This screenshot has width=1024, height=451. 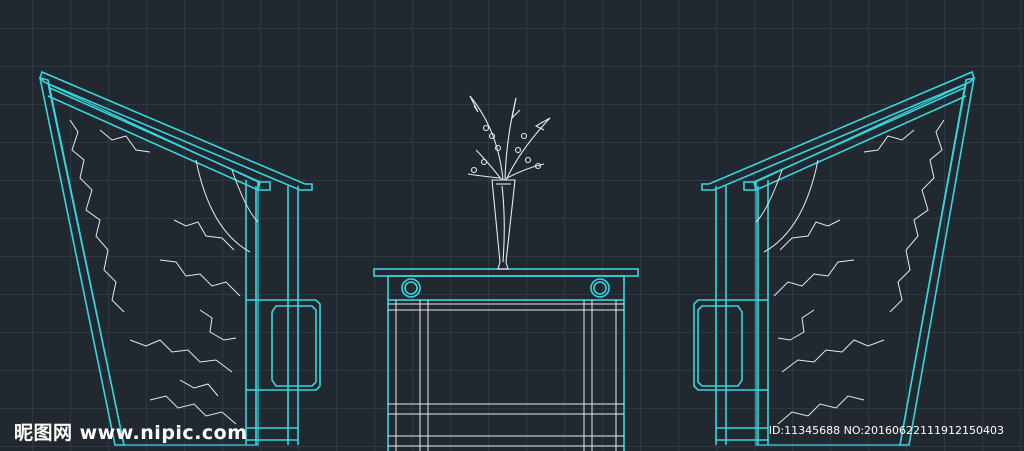 I want to click on image-id-watermark: ID:11345688 NO:20160622111912150403, so click(x=886, y=430).